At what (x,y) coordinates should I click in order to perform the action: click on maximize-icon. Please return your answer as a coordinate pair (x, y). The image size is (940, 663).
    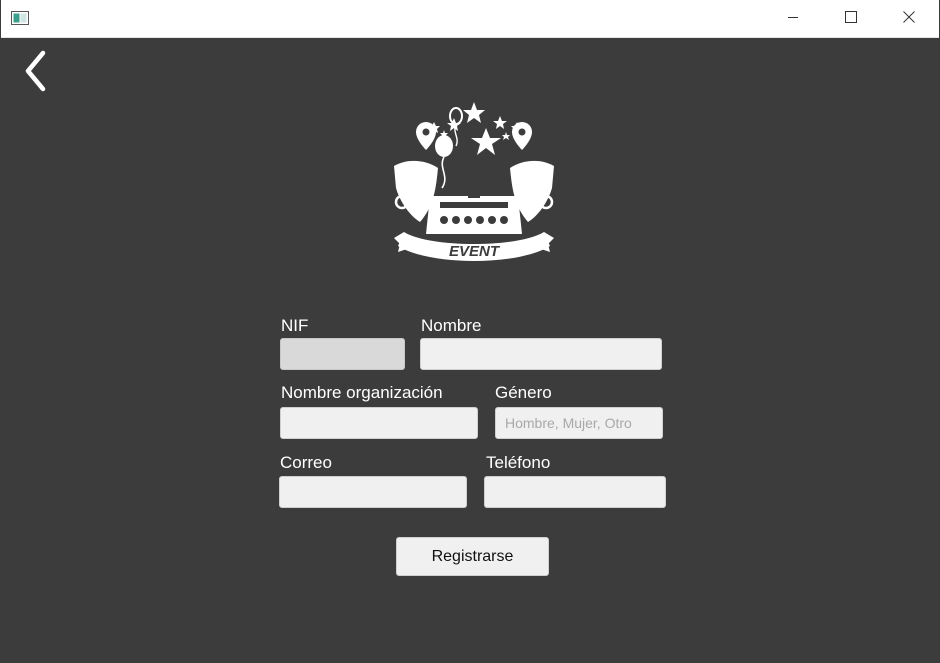
    Looking at the image, I should click on (851, 19).